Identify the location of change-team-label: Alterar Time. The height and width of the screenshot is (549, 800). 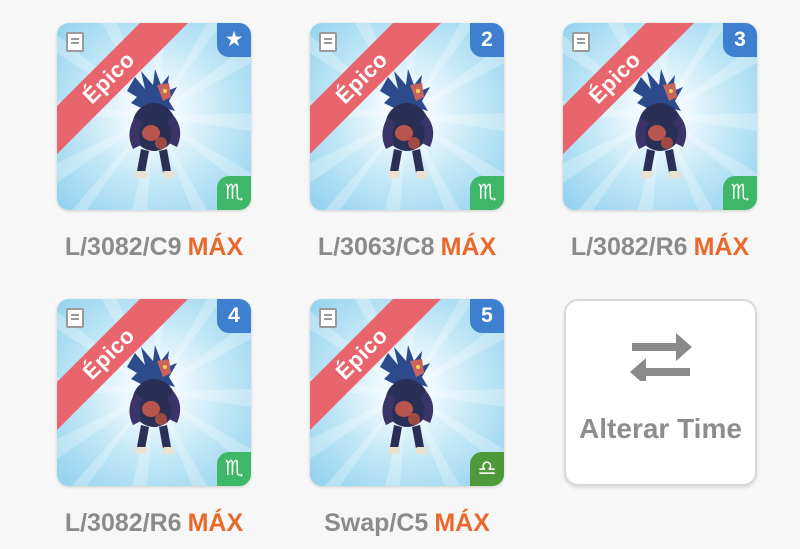
(660, 428).